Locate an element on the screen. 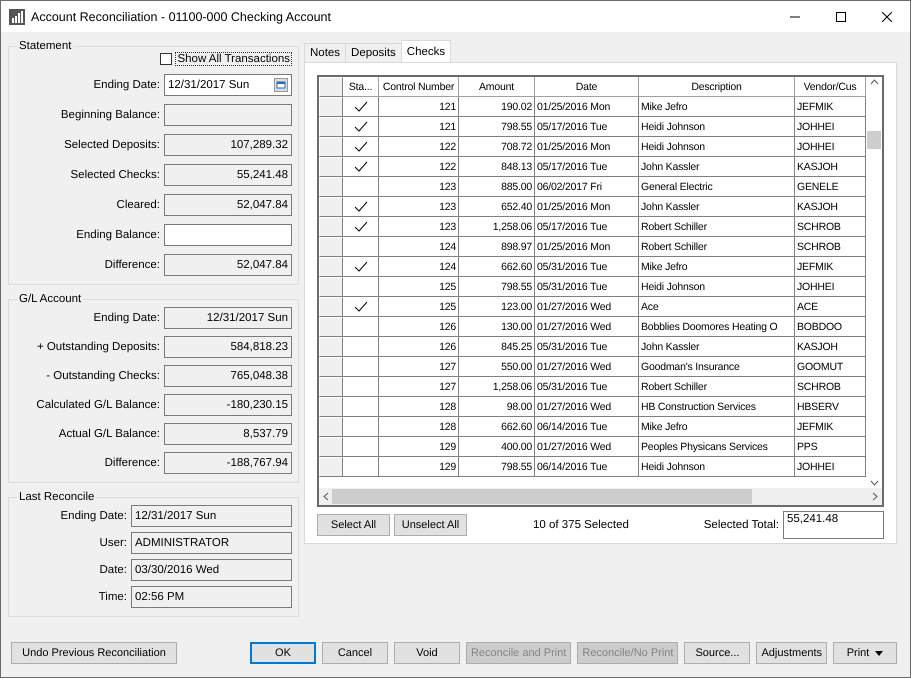  field-label: Selected Total: is located at coordinates (741, 525).